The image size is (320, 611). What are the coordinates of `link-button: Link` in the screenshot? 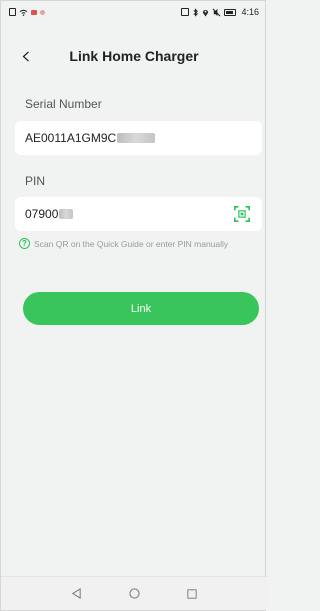 It's located at (141, 308).